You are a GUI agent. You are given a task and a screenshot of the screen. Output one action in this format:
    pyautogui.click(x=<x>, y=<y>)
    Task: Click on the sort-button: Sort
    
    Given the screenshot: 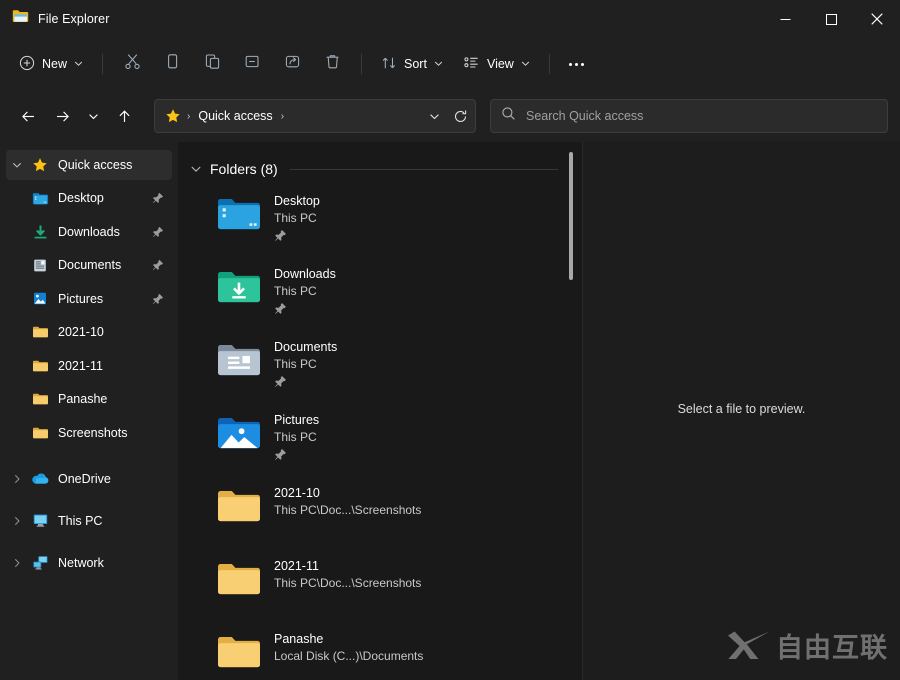 What is the action you would take?
    pyautogui.click(x=412, y=64)
    